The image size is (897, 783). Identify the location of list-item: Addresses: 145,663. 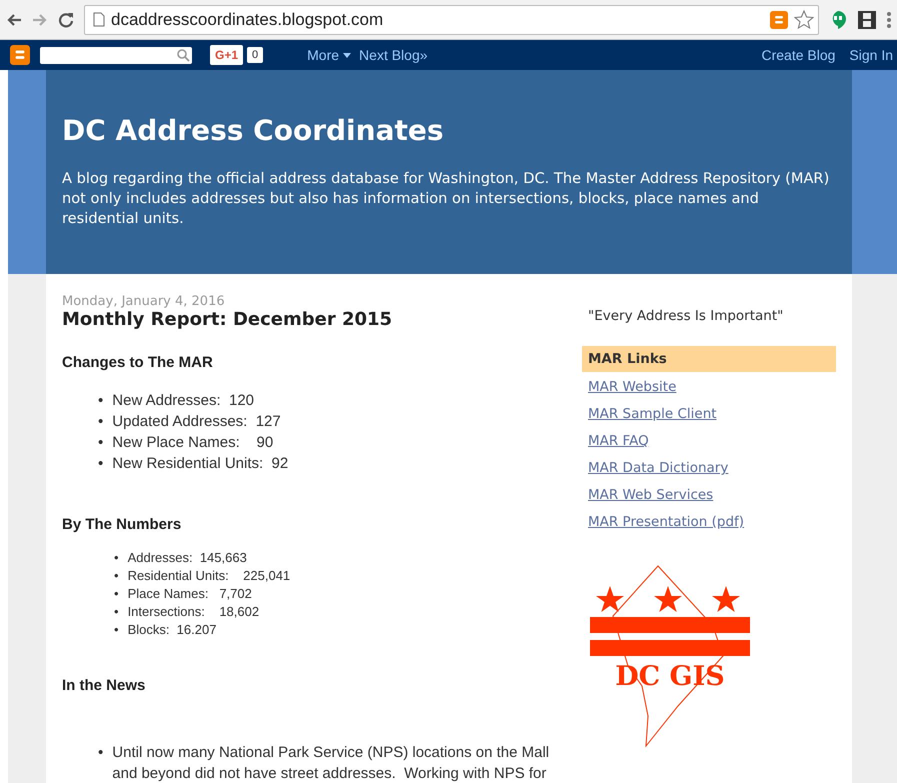
(187, 558).